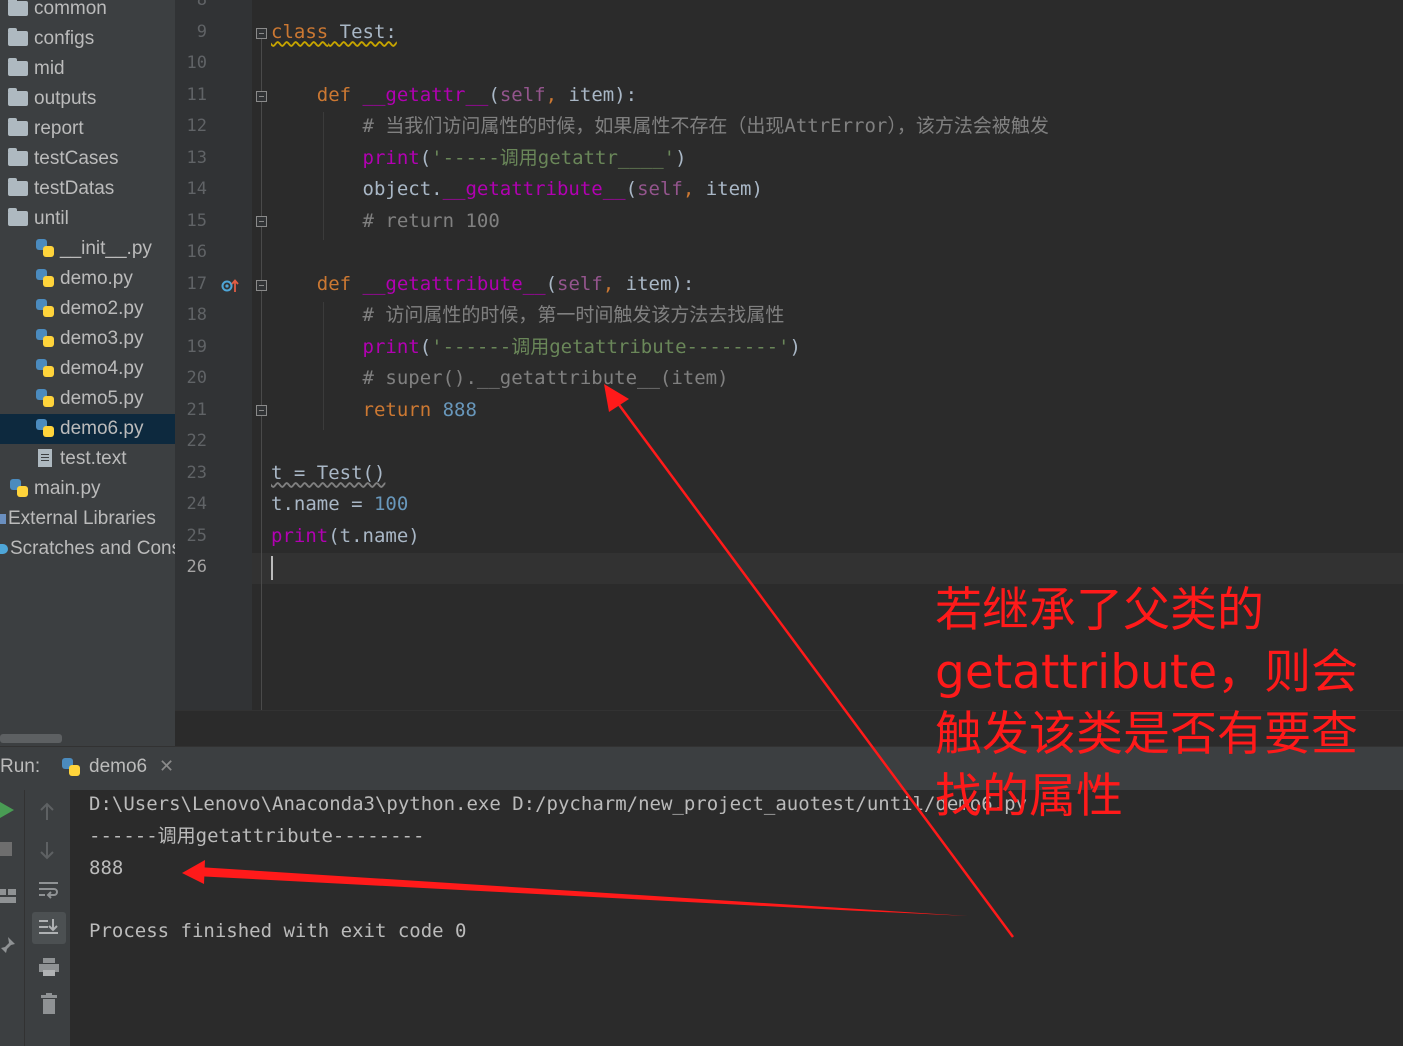 This screenshot has height=1046, width=1403. Describe the element at coordinates (557, 94) in the screenshot. I see `code-token: ,` at that location.